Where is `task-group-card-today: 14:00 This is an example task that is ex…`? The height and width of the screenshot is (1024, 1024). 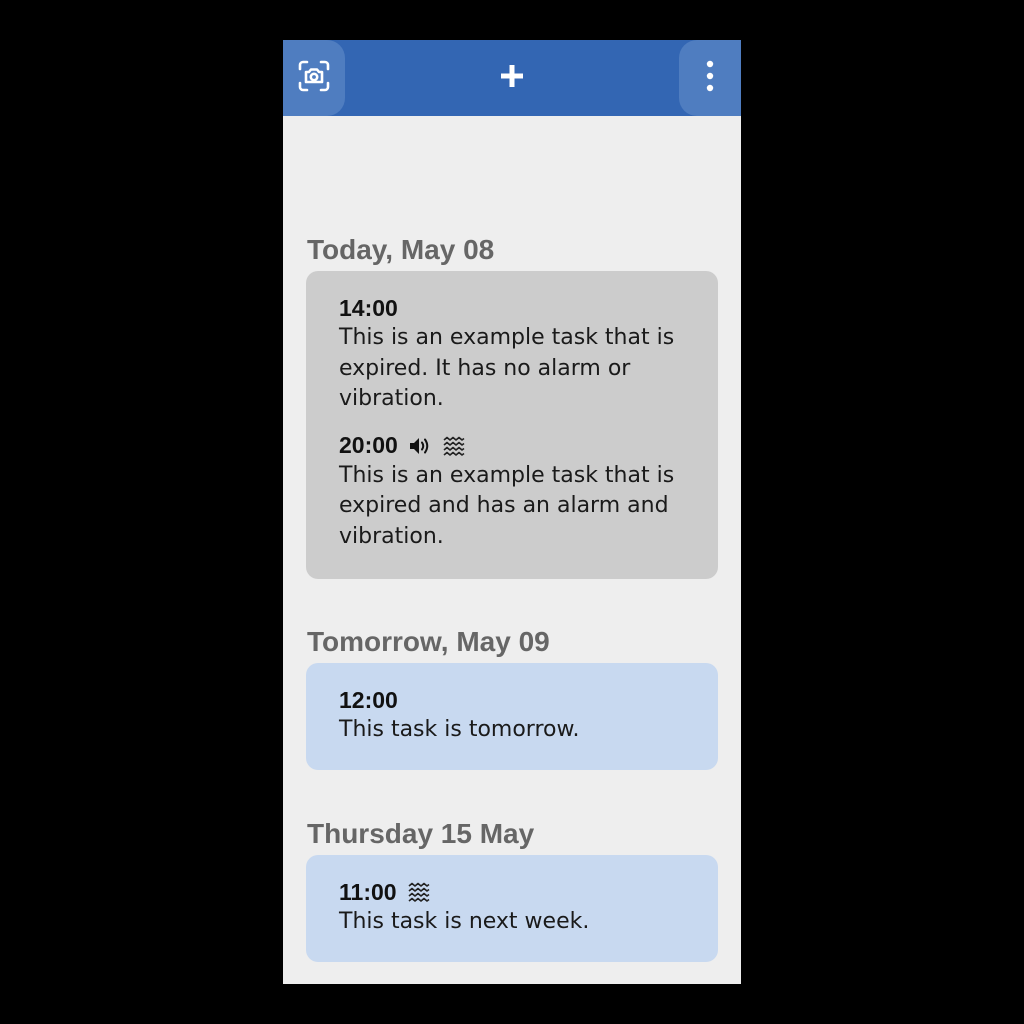
task-group-card-today: 14:00 This is an example task that is ex… is located at coordinates (512, 425).